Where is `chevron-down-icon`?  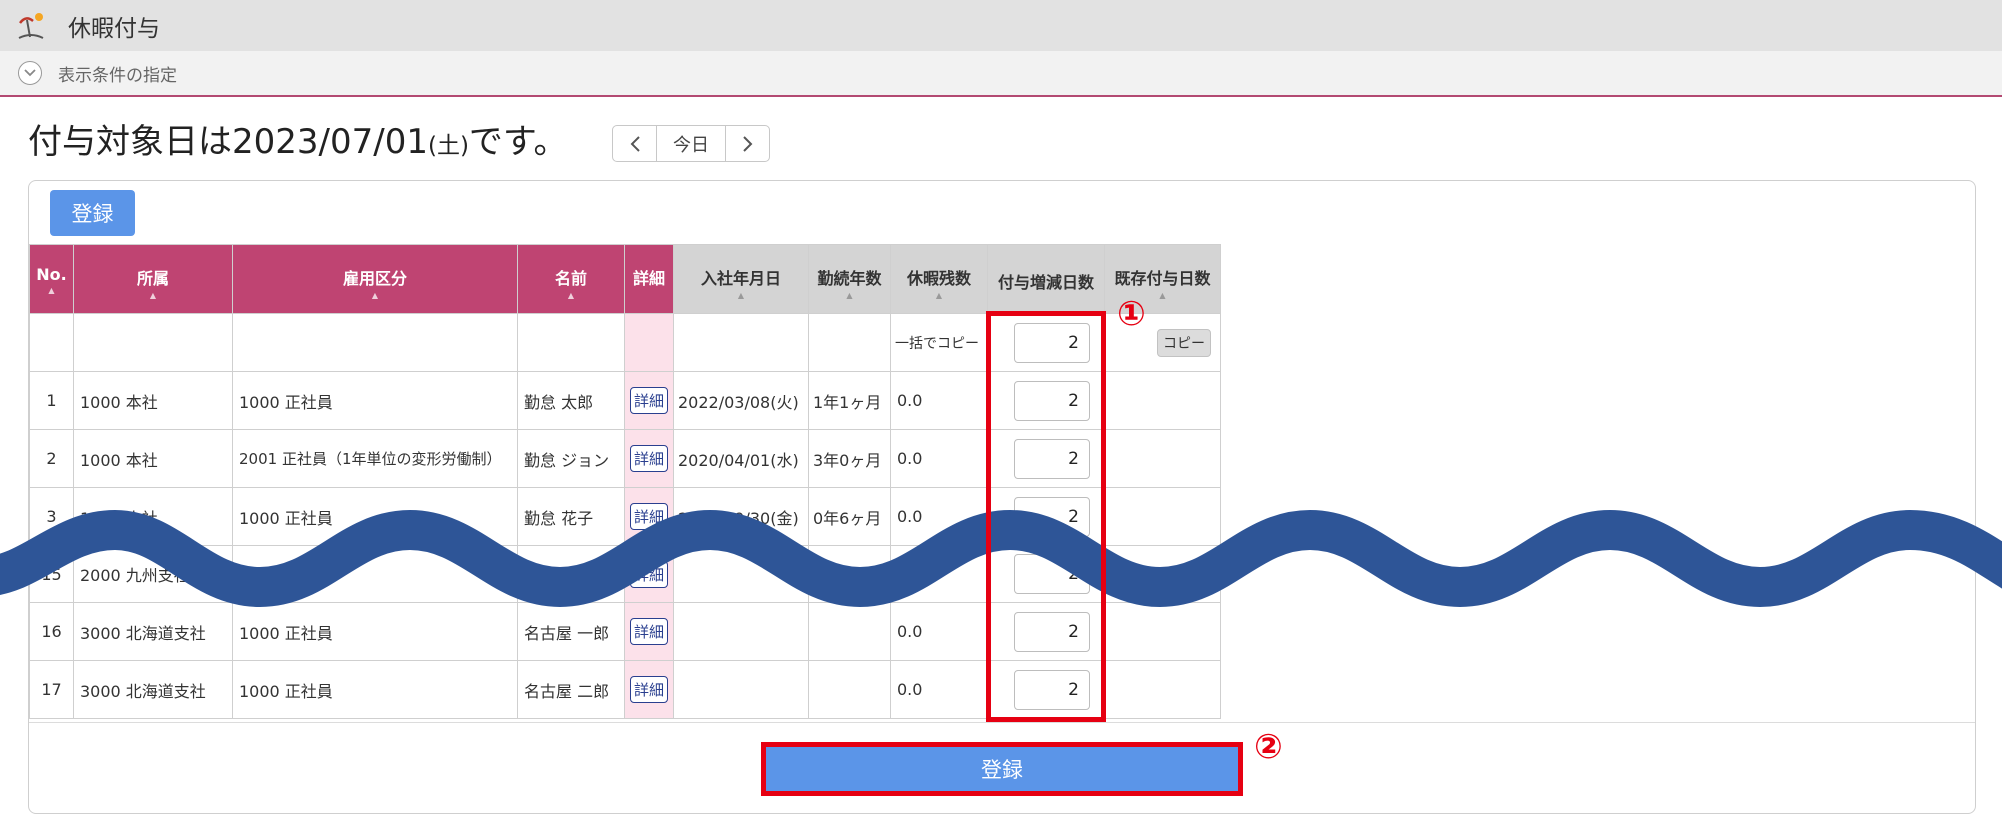 chevron-down-icon is located at coordinates (30, 73).